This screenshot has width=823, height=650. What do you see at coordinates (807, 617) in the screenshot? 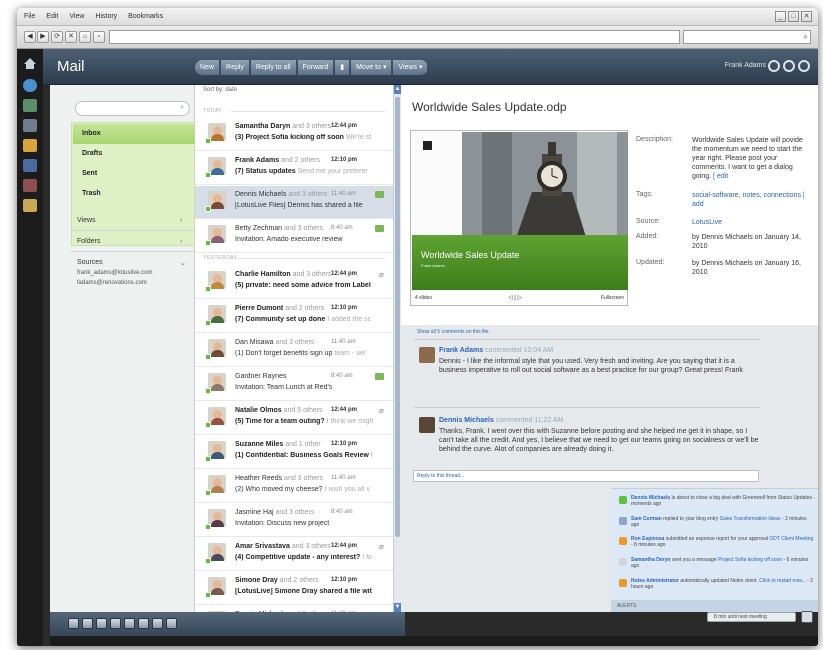
I see `chat-icon` at bounding box center [807, 617].